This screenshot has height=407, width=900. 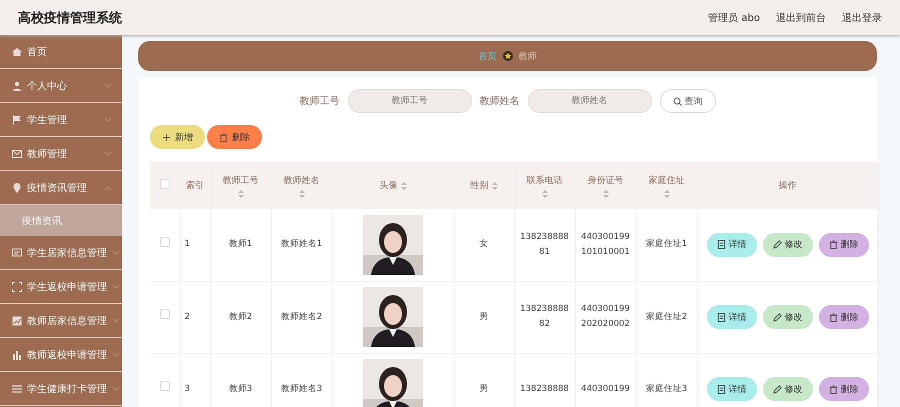 What do you see at coordinates (61, 253) in the screenshot?
I see `menu-item: 学生居家信息管理` at bounding box center [61, 253].